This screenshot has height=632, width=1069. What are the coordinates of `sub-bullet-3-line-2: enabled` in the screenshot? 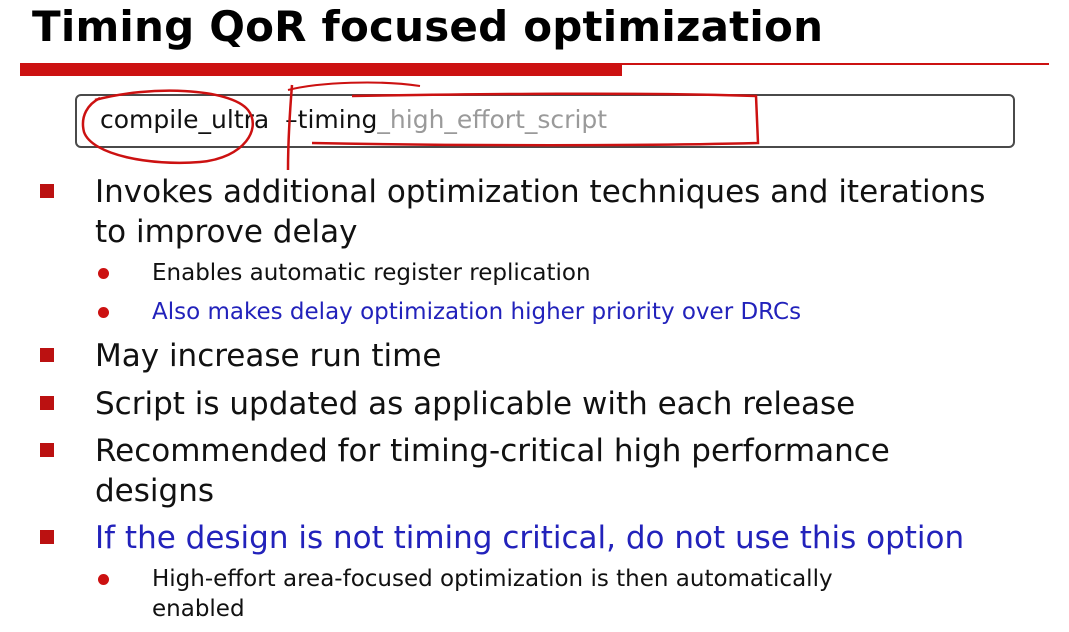 It's located at (198, 609).